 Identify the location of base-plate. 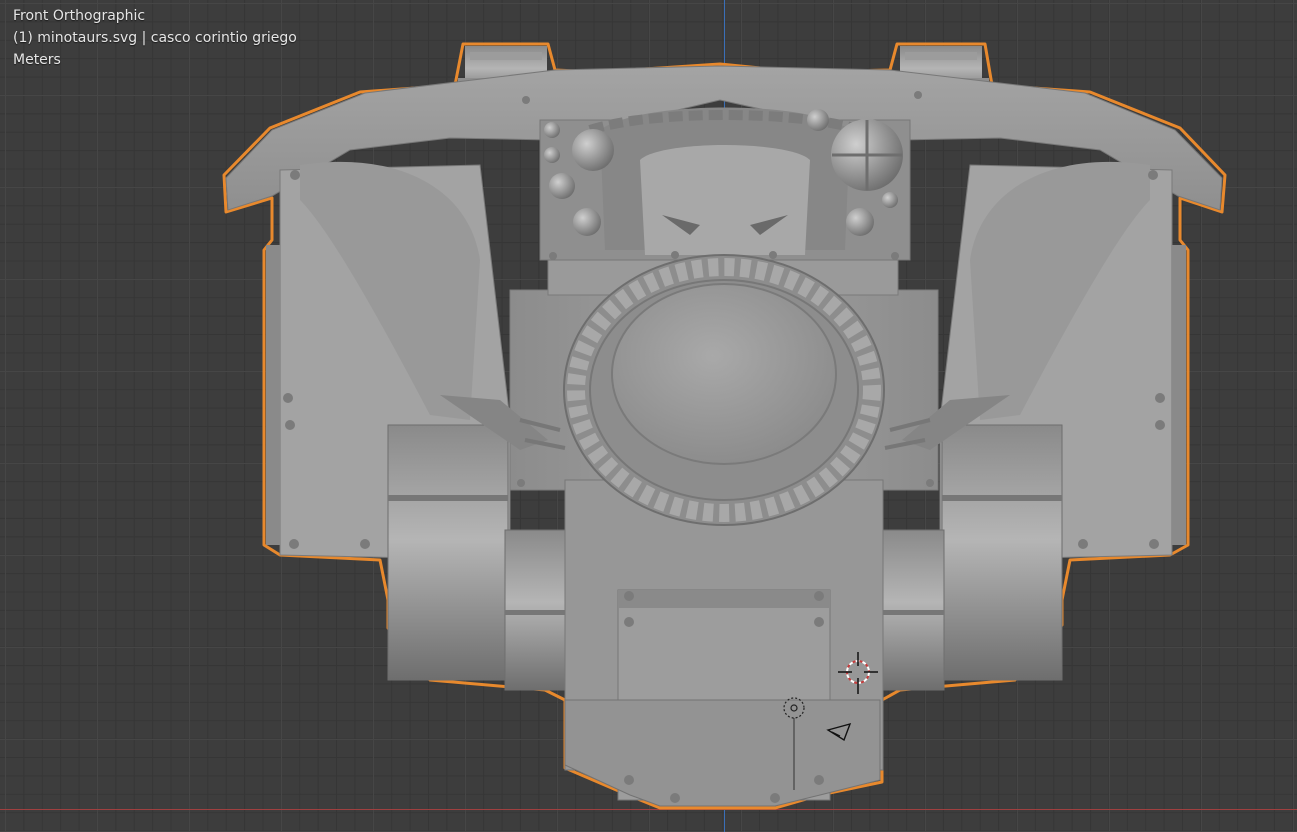
(722, 753).